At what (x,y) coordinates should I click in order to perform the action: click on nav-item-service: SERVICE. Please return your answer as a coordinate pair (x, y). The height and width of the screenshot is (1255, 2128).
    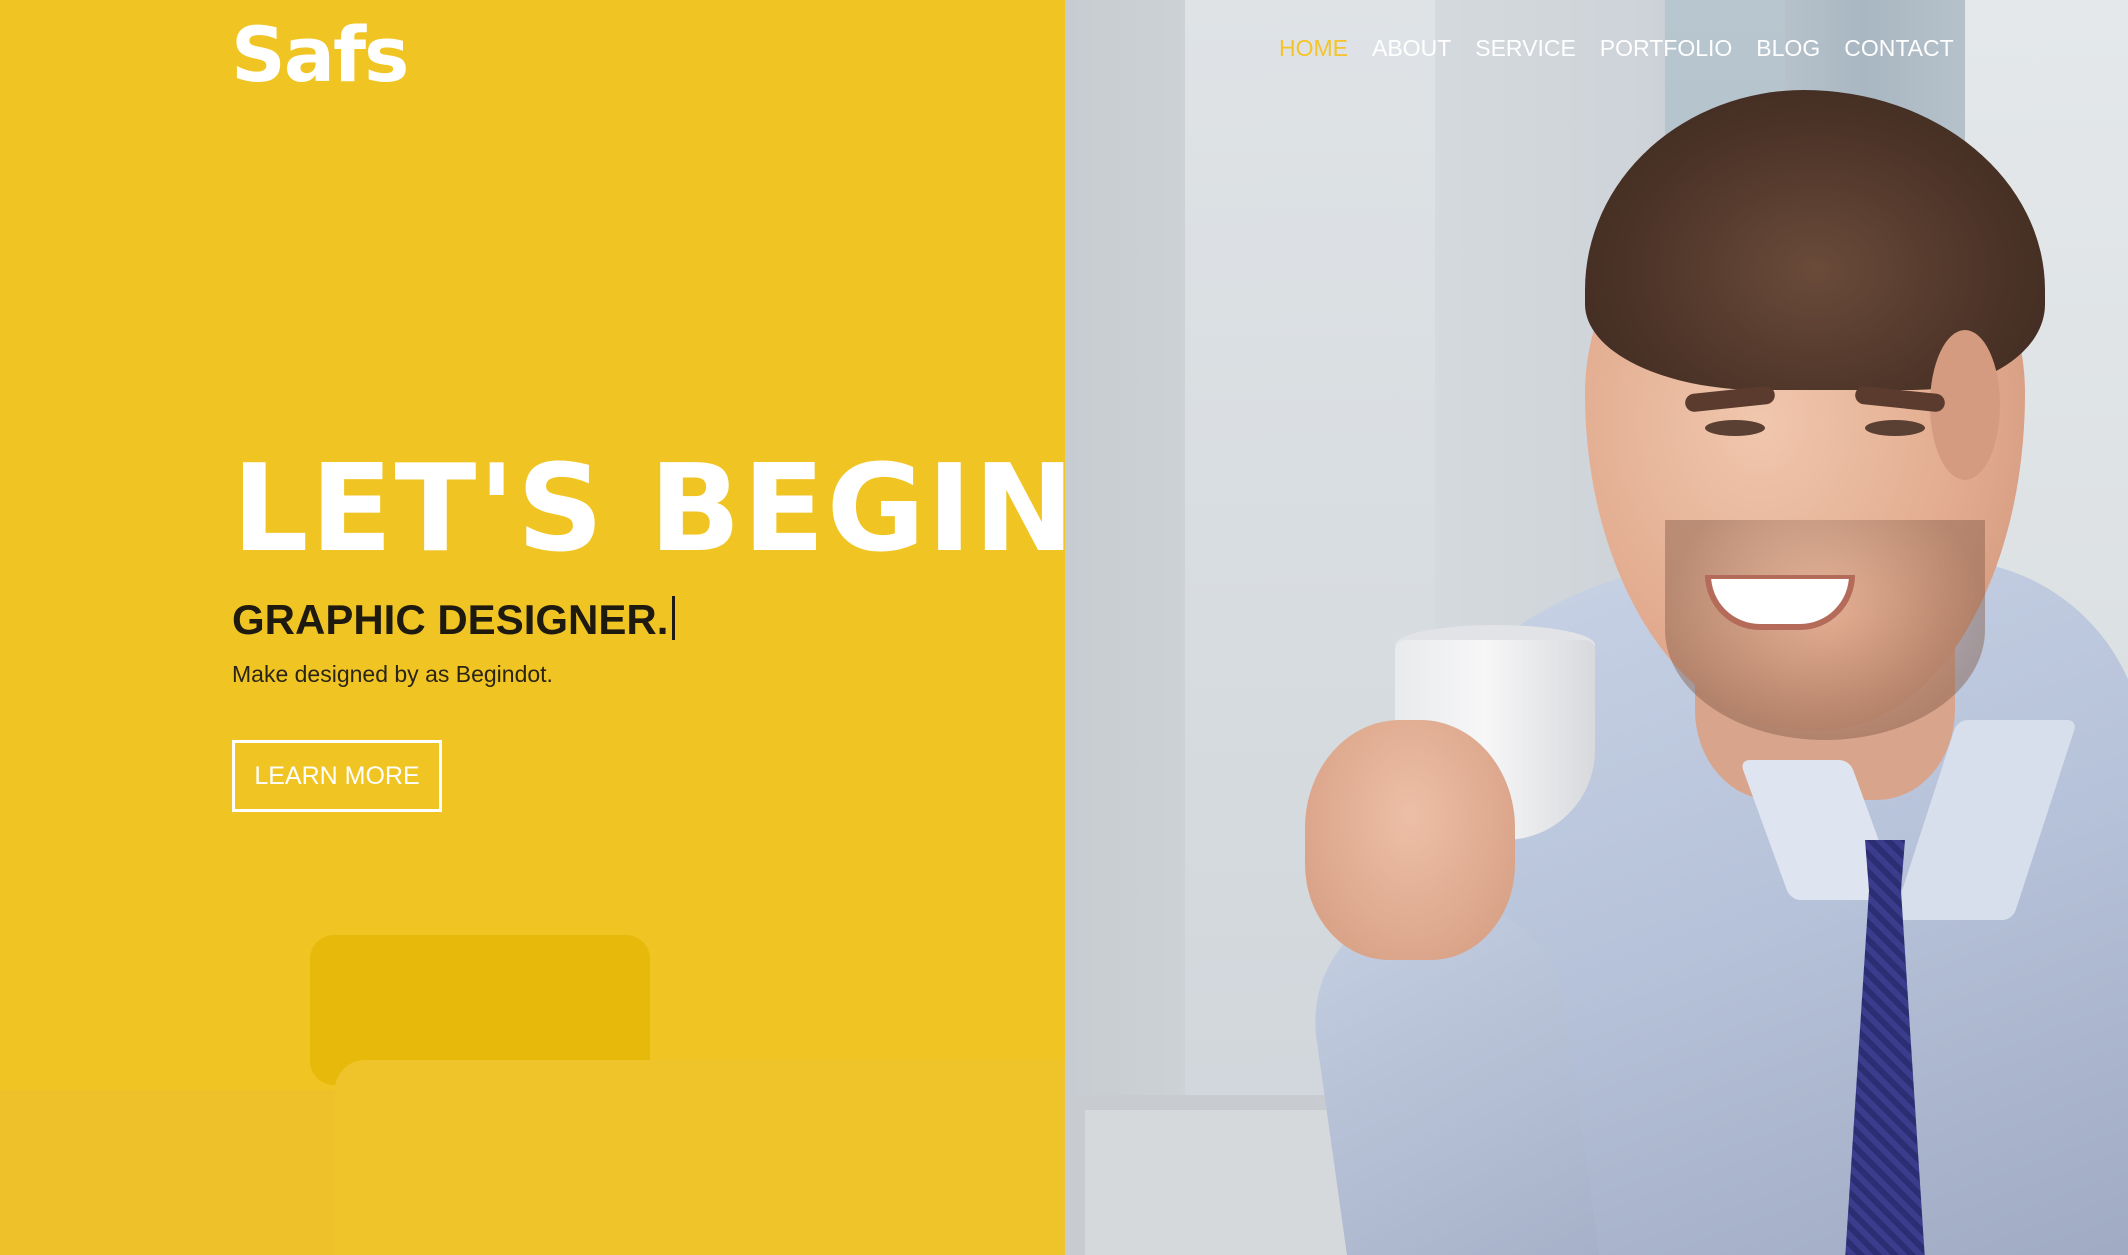
    Looking at the image, I should click on (1525, 48).